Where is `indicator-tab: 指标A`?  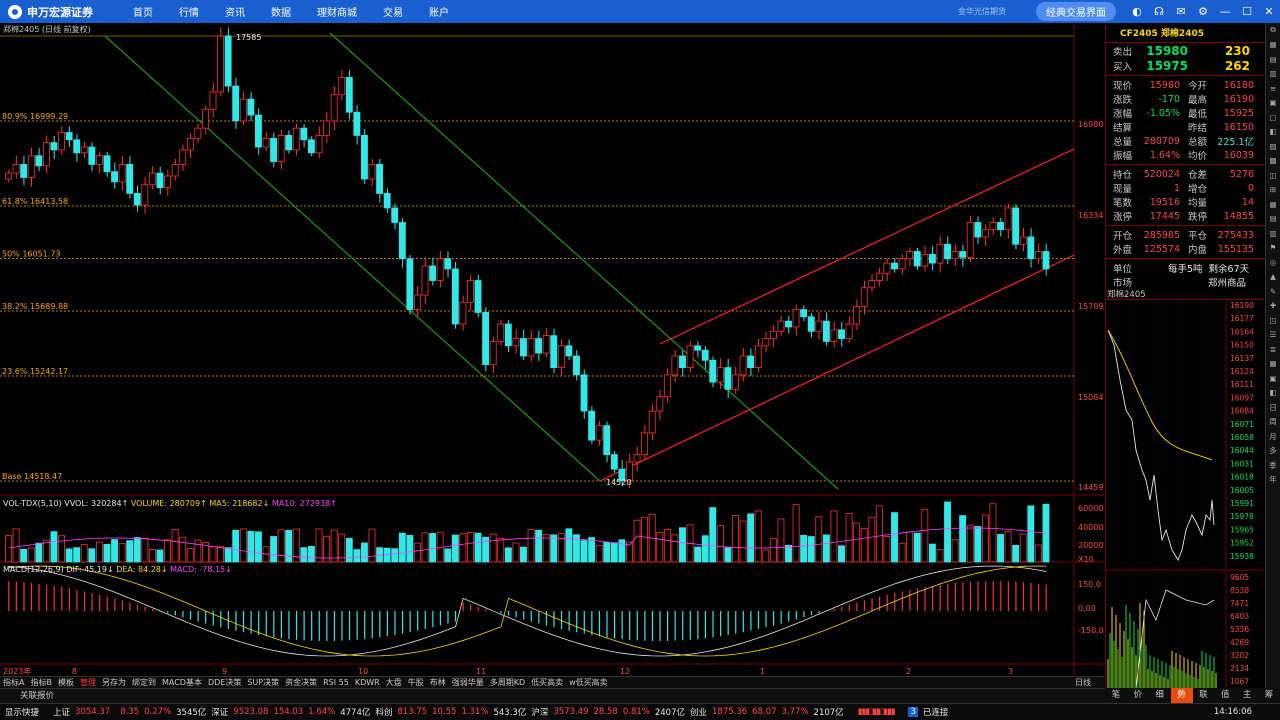 indicator-tab: 指标A is located at coordinates (13, 682).